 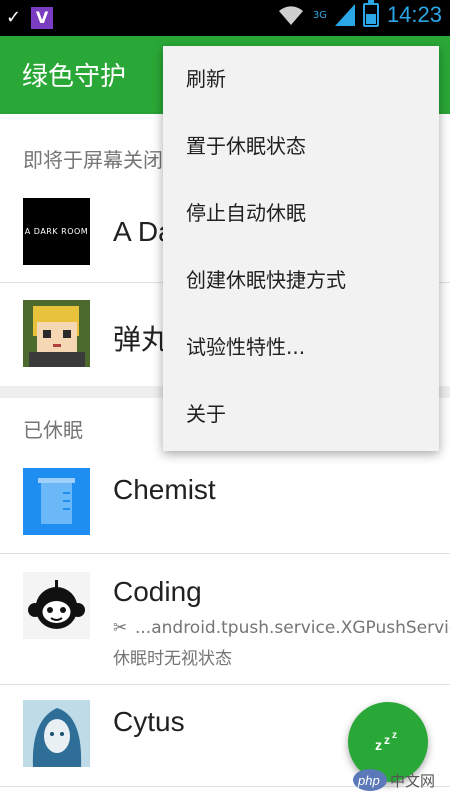 I want to click on battery-icon, so click(x=370, y=13).